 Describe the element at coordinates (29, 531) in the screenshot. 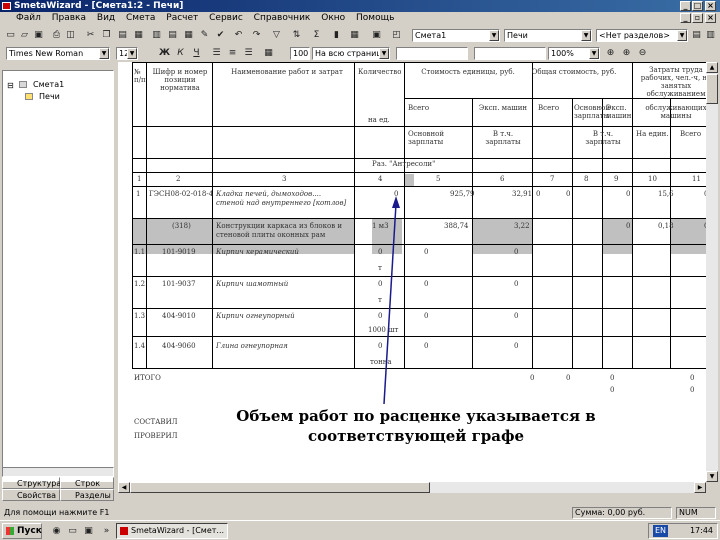

I see `start-label: Пуск` at that location.